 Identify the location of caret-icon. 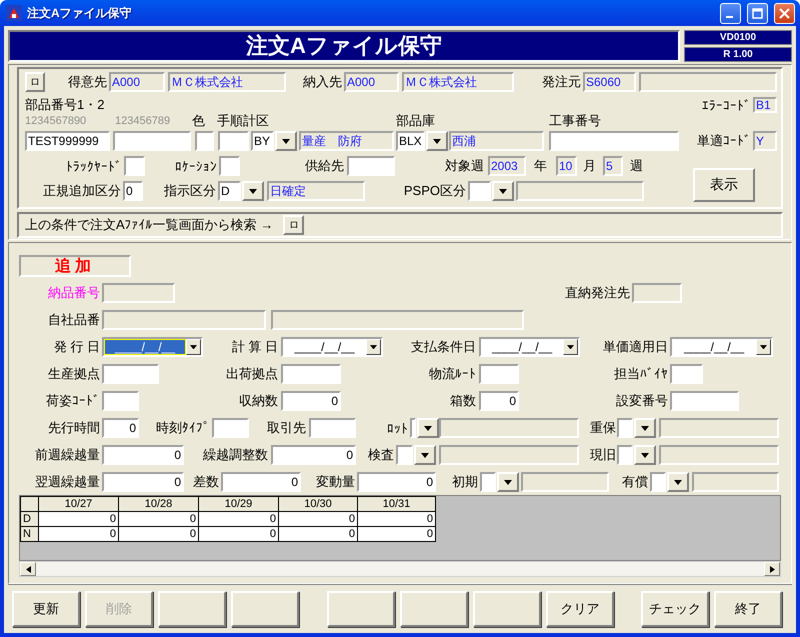
(193, 347).